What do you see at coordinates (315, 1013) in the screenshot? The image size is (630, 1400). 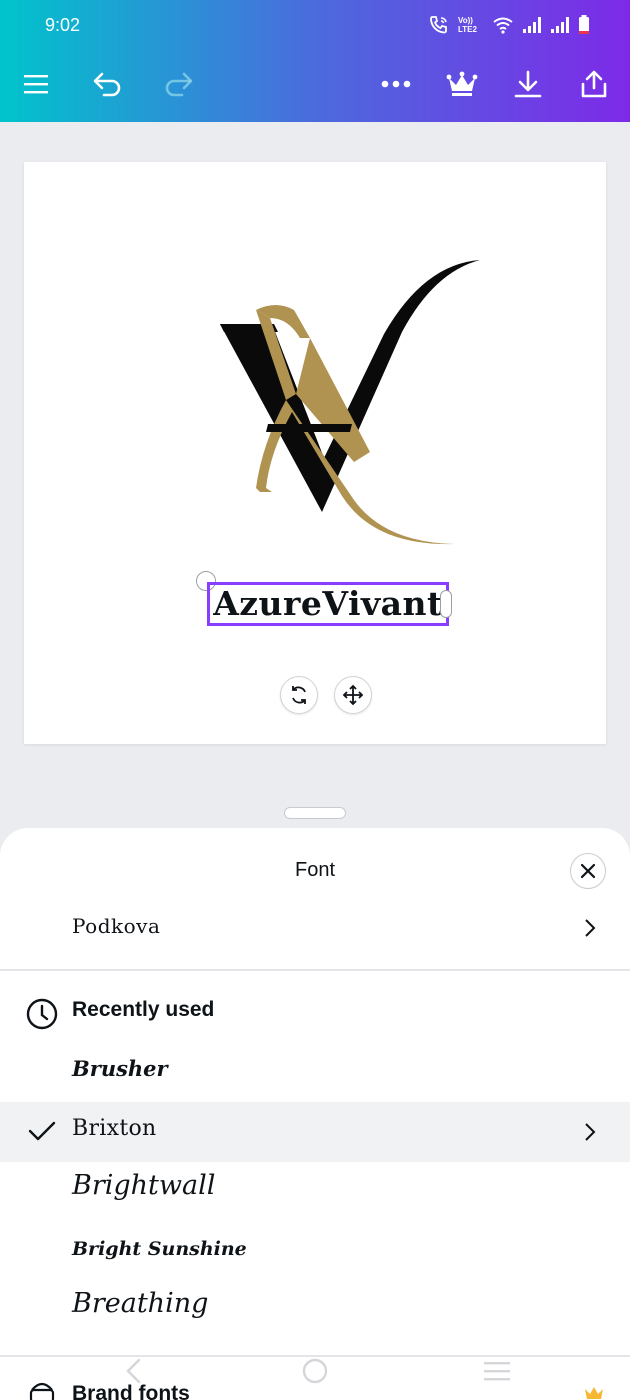 I see `recently-used-header: Recently used` at bounding box center [315, 1013].